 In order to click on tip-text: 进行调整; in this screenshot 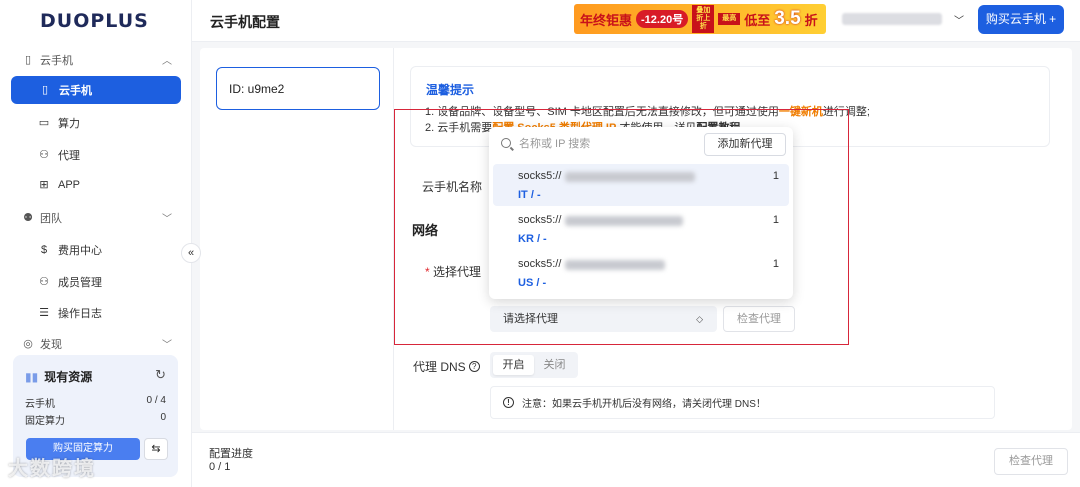, I will do `click(846, 112)`.